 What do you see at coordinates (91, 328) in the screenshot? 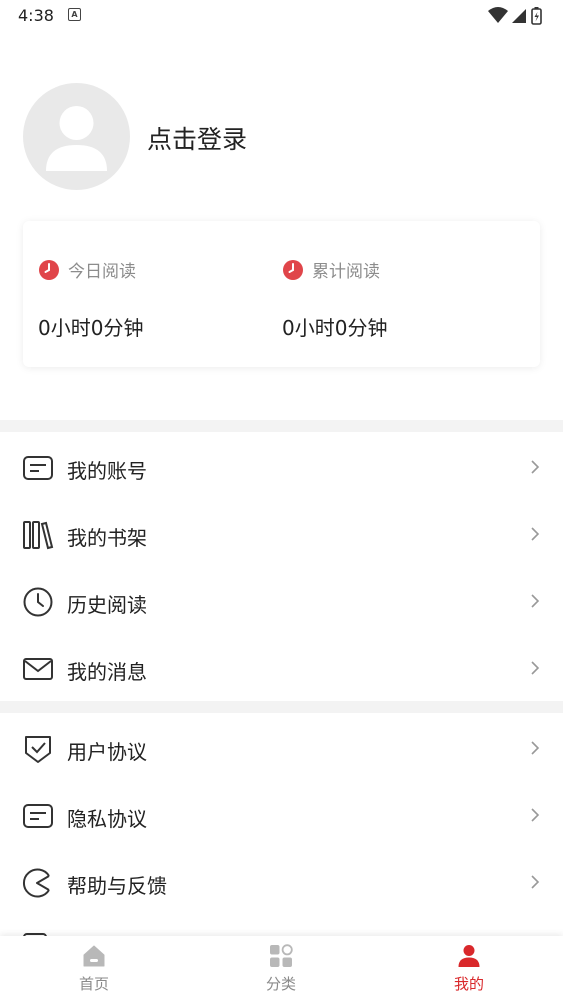
I see `today-reading-value: 0小时0分钟` at bounding box center [91, 328].